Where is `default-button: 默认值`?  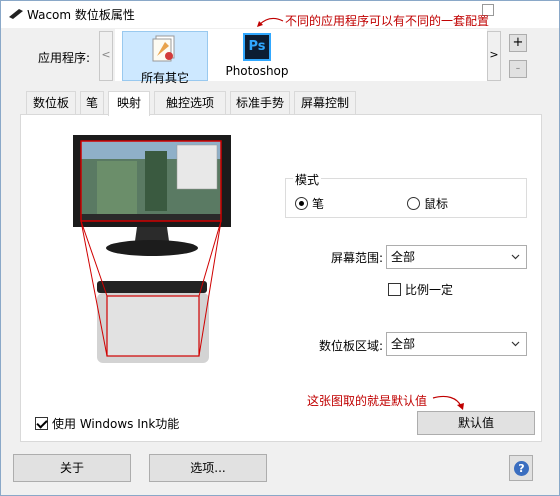 default-button: 默认值 is located at coordinates (476, 423).